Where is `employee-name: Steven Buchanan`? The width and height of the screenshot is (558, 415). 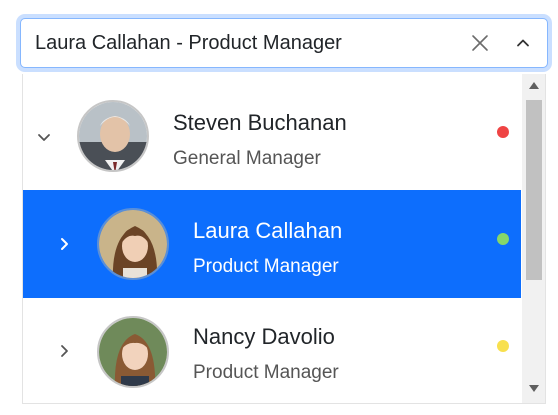
employee-name: Steven Buchanan is located at coordinates (260, 122).